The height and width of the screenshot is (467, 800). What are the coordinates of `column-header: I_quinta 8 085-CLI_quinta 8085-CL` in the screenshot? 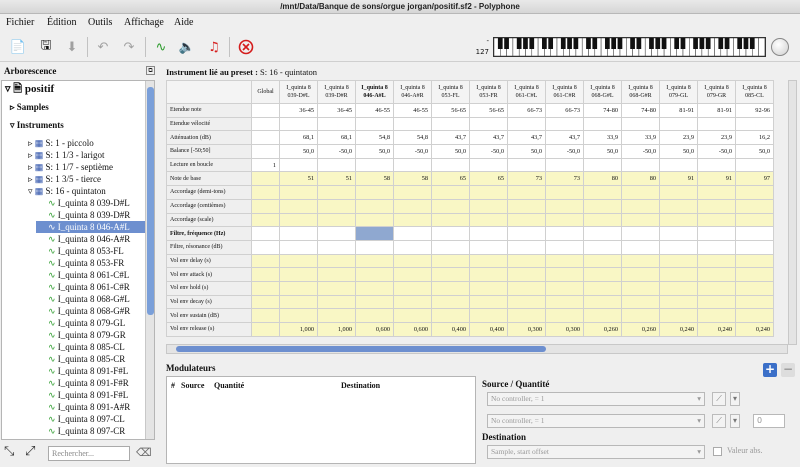 It's located at (754, 92).